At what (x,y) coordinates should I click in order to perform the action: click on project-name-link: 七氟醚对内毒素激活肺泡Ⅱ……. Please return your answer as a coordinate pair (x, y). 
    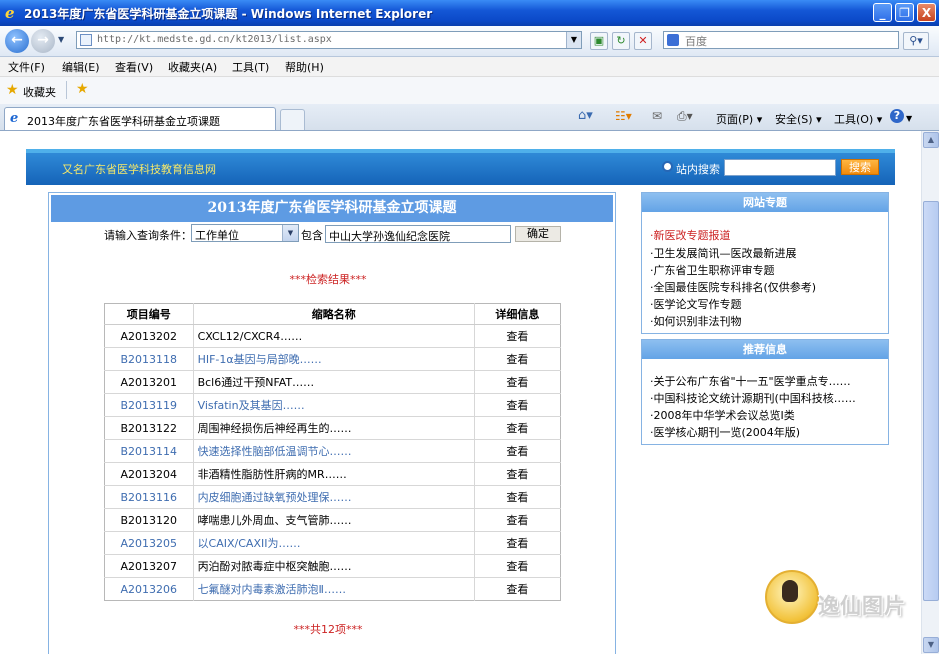
    Looking at the image, I should click on (333, 589).